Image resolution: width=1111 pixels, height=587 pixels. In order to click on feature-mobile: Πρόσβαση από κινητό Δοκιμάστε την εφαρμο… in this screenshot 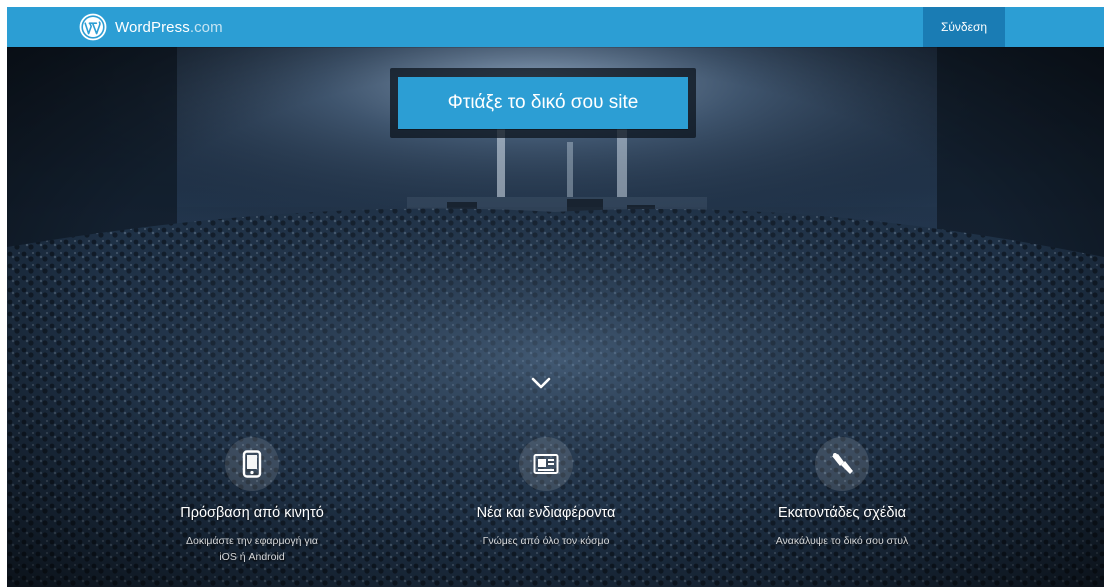, I will do `click(252, 501)`.